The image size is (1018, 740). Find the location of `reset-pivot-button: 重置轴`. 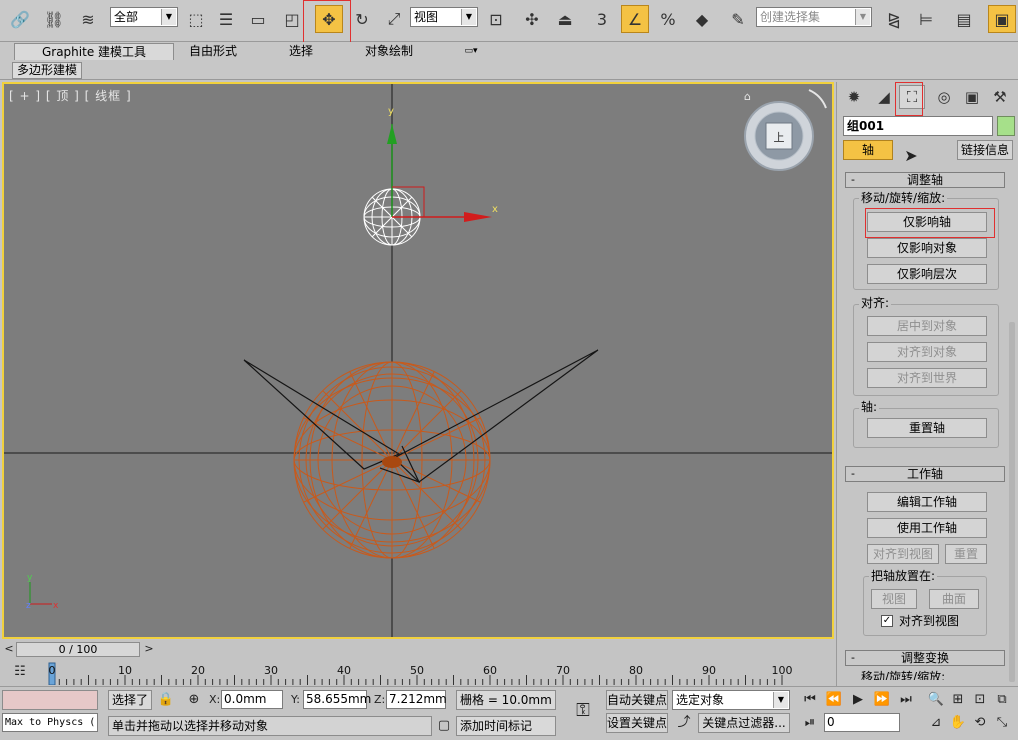

reset-pivot-button: 重置轴 is located at coordinates (927, 428).